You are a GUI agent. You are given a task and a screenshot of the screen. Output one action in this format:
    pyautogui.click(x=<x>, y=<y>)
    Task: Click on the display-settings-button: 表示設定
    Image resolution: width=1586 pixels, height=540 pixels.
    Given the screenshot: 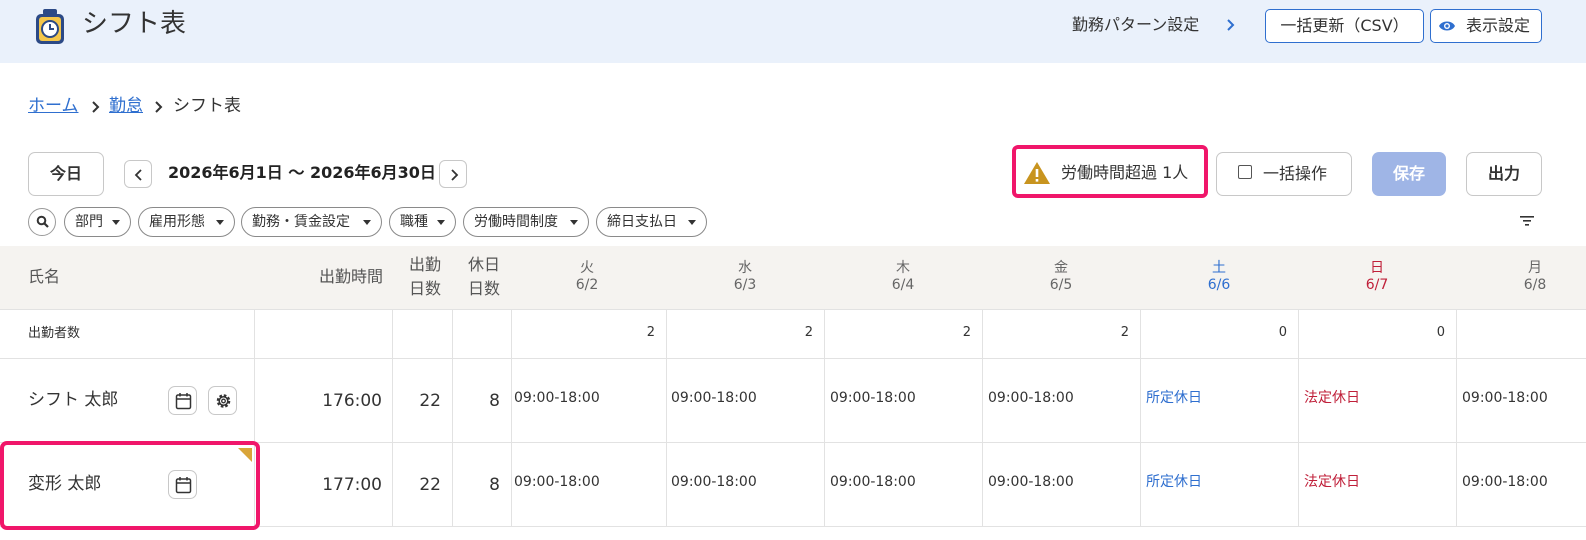 What is the action you would take?
    pyautogui.click(x=1486, y=26)
    